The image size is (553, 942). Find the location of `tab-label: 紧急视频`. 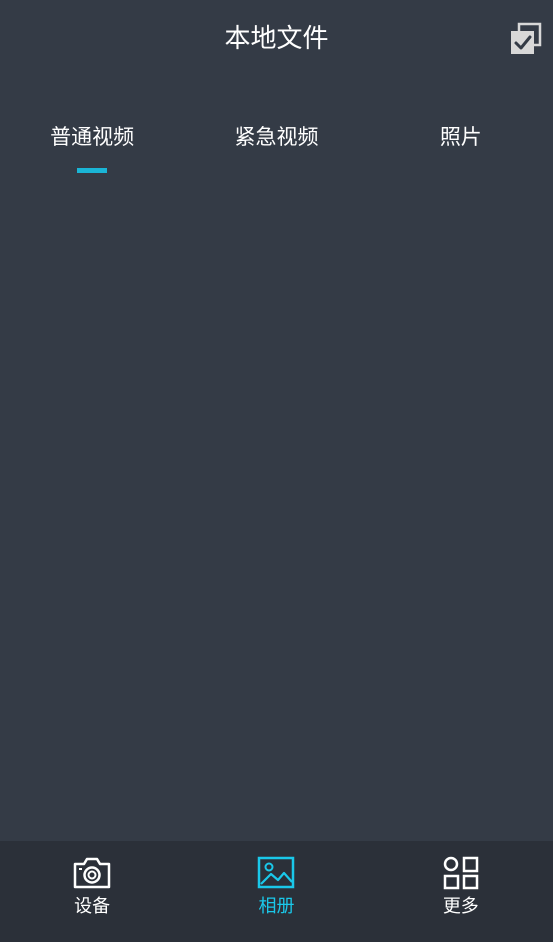

tab-label: 紧急视频 is located at coordinates (276, 137).